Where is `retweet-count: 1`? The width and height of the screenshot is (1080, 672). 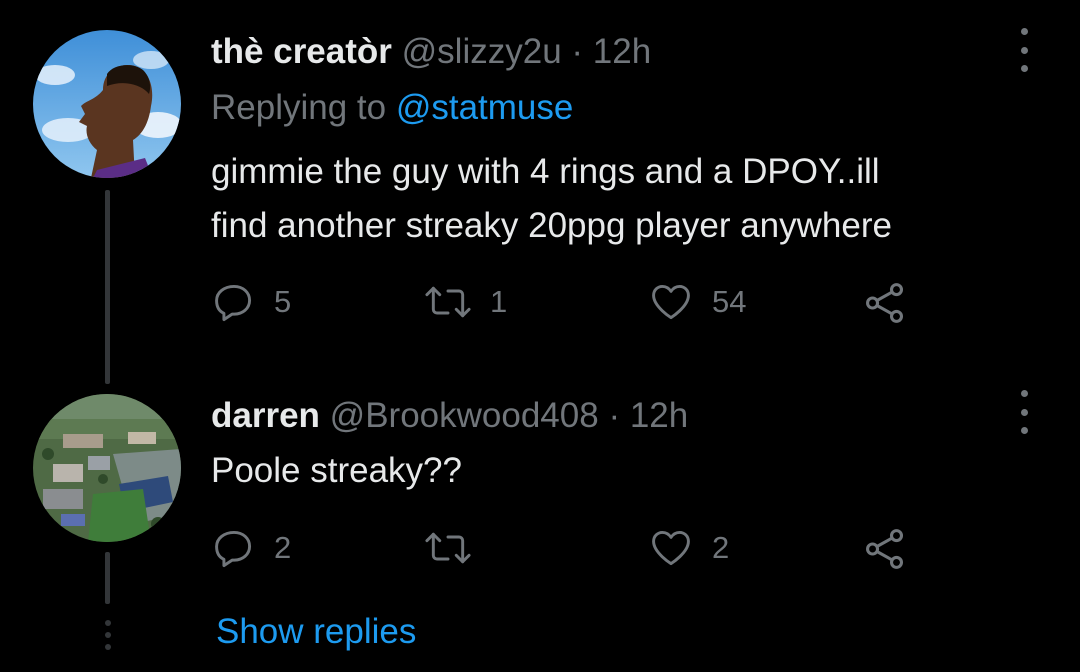
retweet-count: 1 is located at coordinates (499, 301).